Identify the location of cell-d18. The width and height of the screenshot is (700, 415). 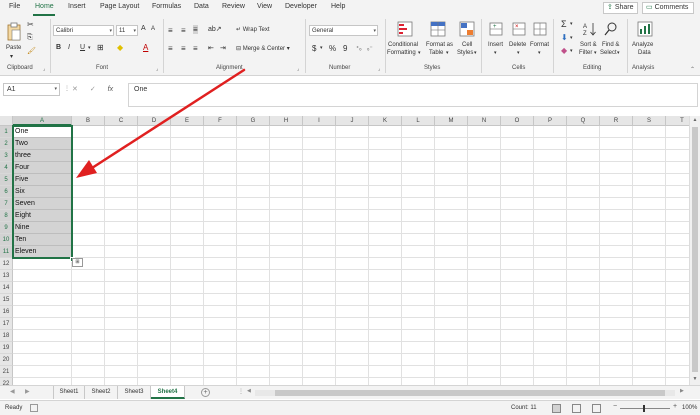
(154, 336).